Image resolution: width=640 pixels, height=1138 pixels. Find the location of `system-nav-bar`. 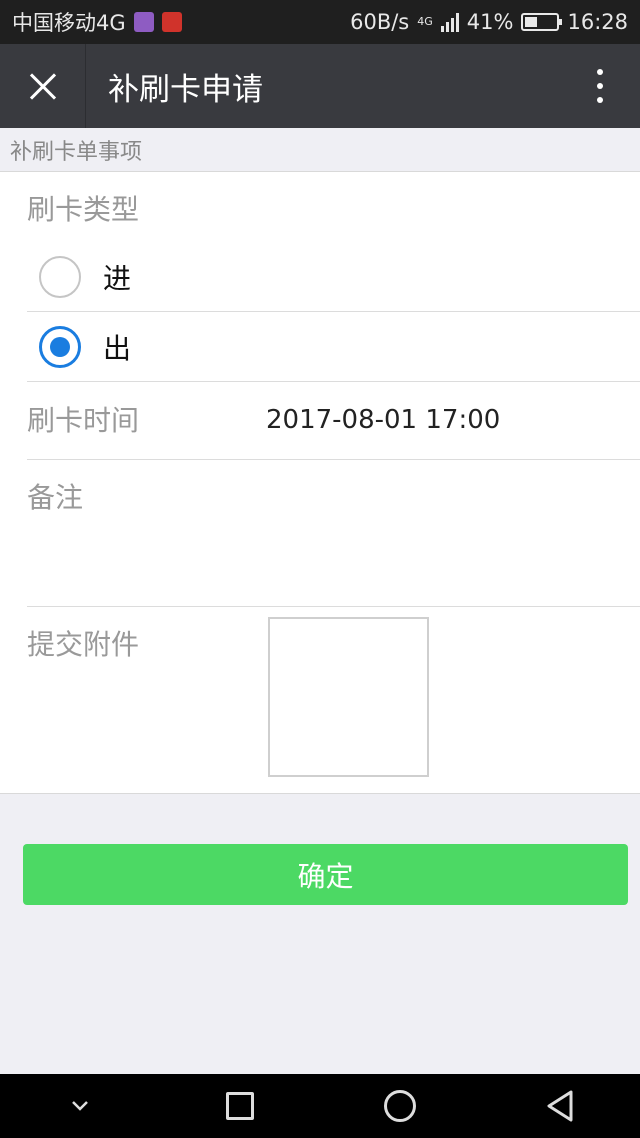

system-nav-bar is located at coordinates (320, 1106).